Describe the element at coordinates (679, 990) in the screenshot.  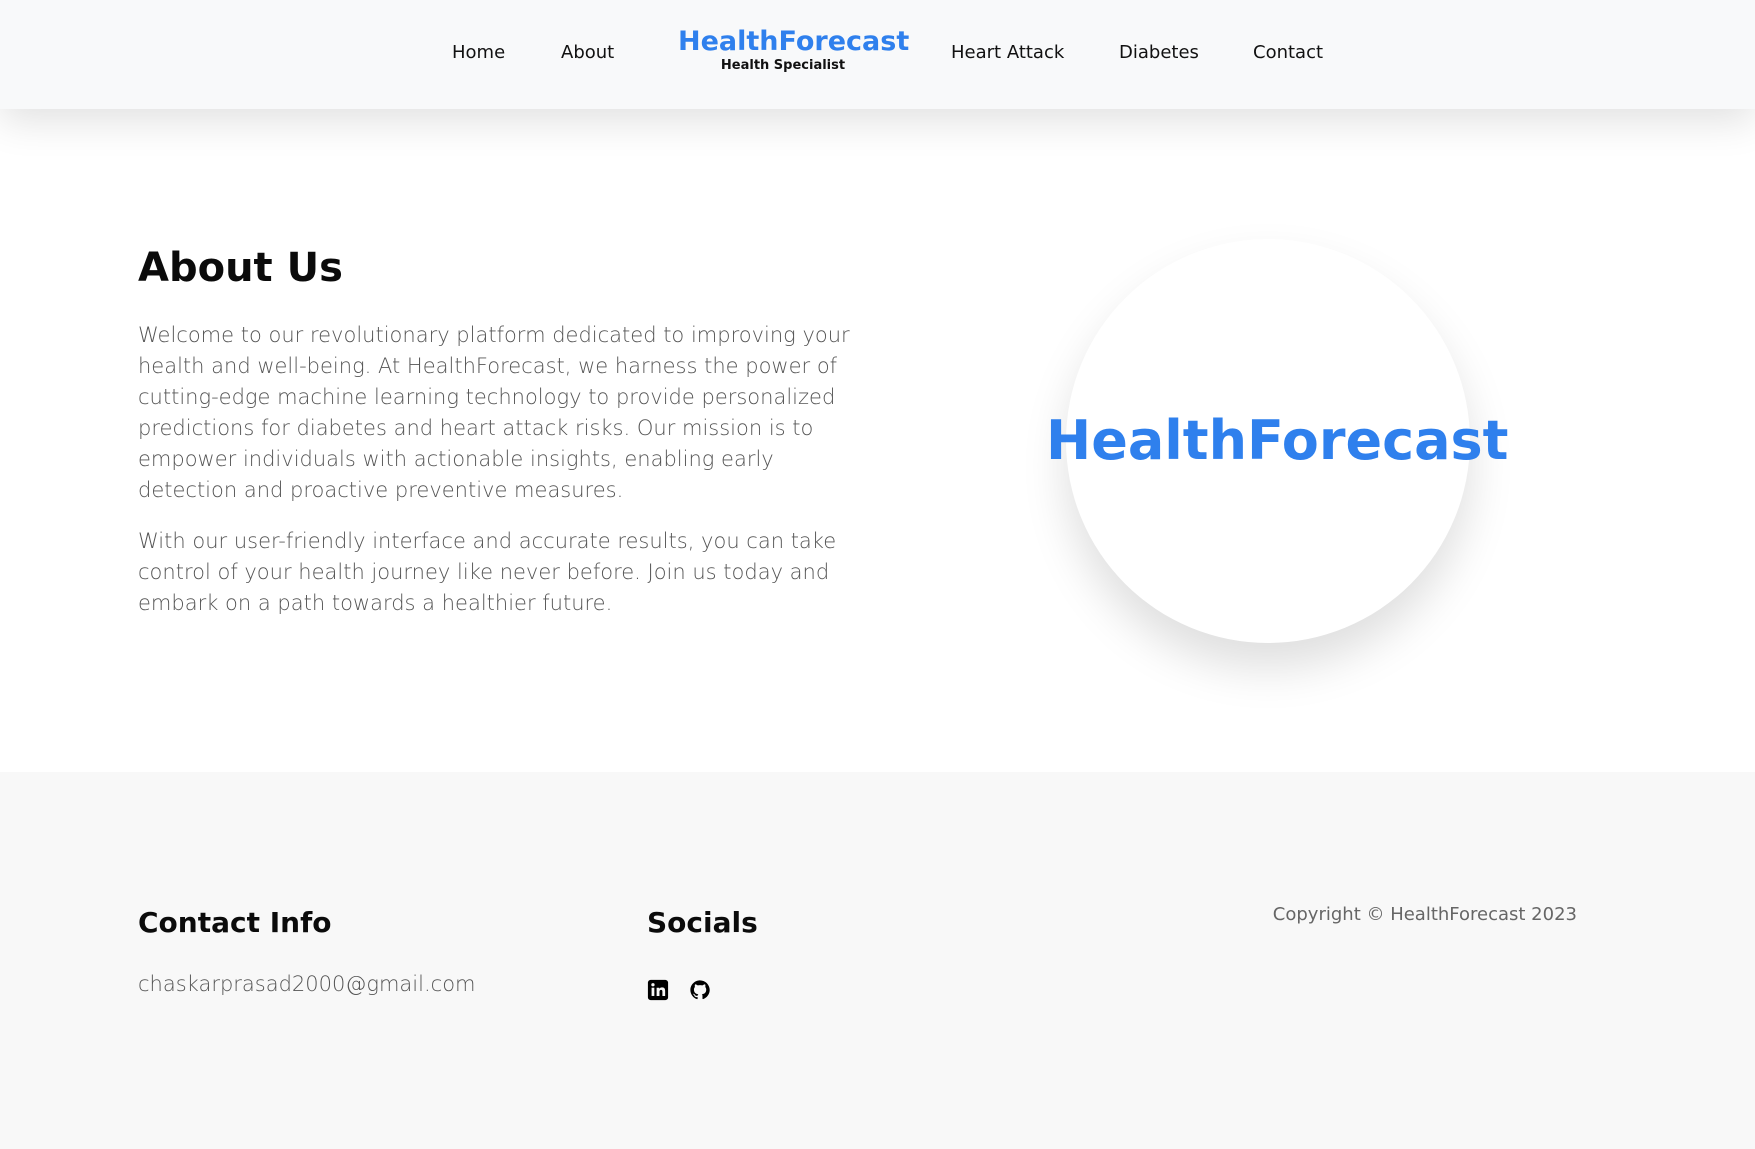
I see `social-icons` at that location.